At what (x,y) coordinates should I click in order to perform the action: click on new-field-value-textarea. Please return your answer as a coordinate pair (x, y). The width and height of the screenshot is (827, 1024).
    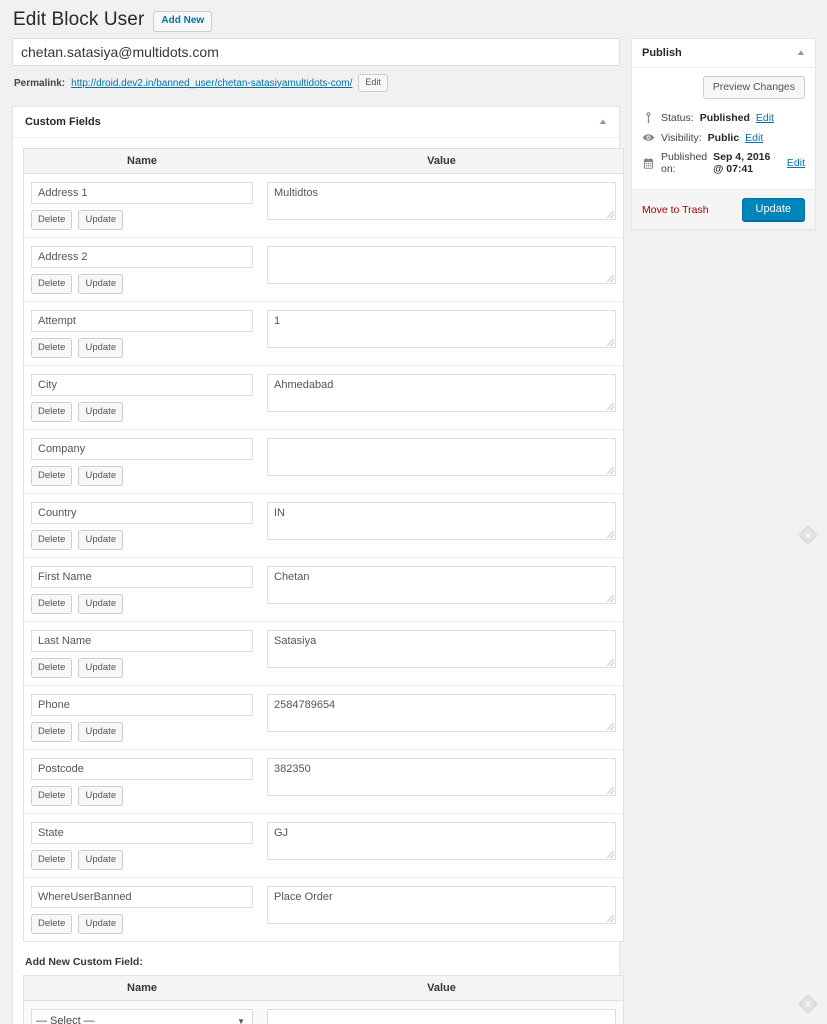
    Looking at the image, I should click on (441, 1016).